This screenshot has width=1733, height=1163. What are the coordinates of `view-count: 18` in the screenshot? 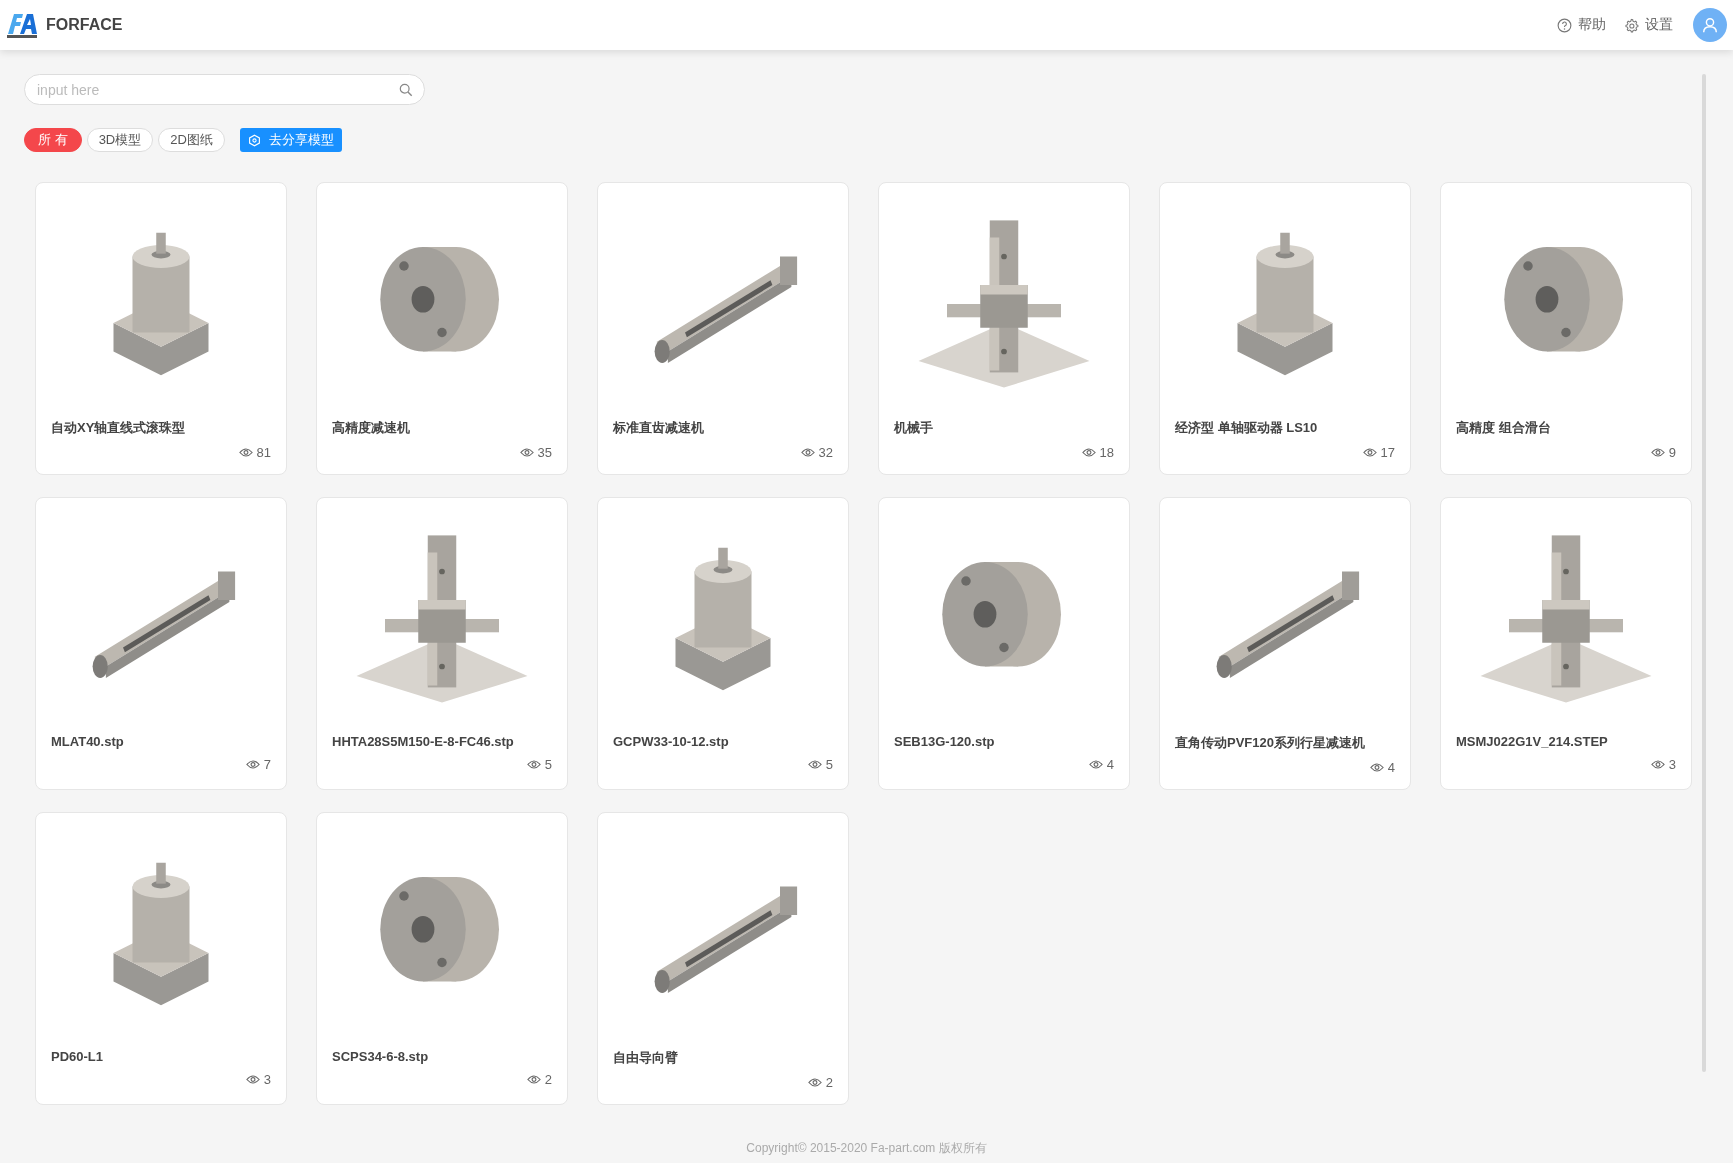 It's located at (1106, 452).